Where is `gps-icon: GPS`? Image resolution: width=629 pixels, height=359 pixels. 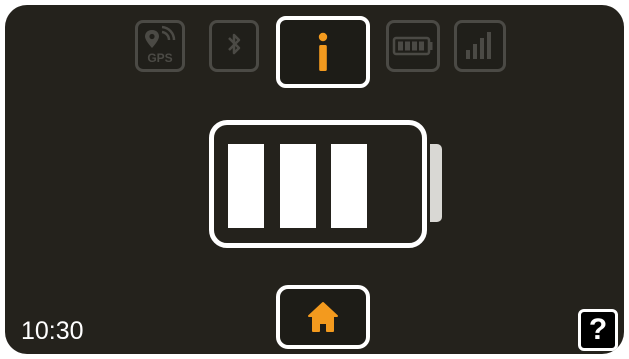
gps-icon: GPS is located at coordinates (160, 45).